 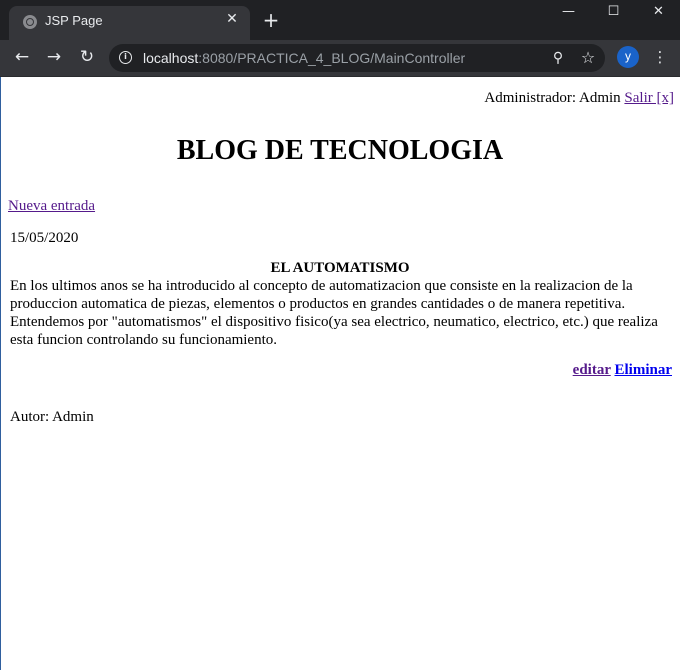 I want to click on zoom-icon: ⚲, so click(x=558, y=58).